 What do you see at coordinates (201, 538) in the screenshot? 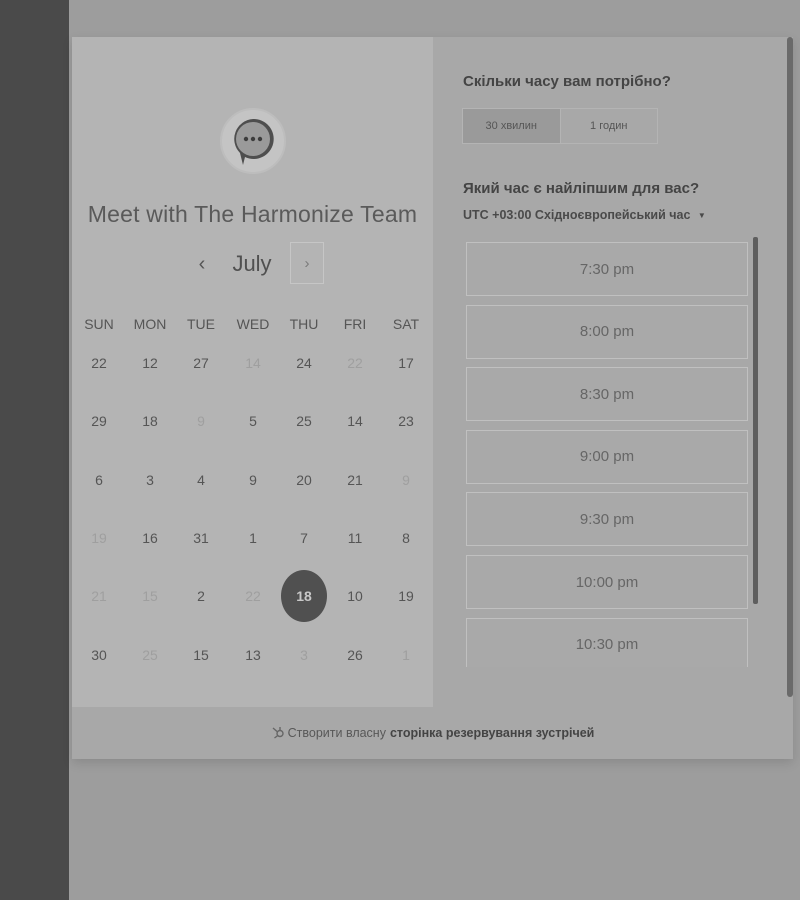
I see `calendar-day: 31` at bounding box center [201, 538].